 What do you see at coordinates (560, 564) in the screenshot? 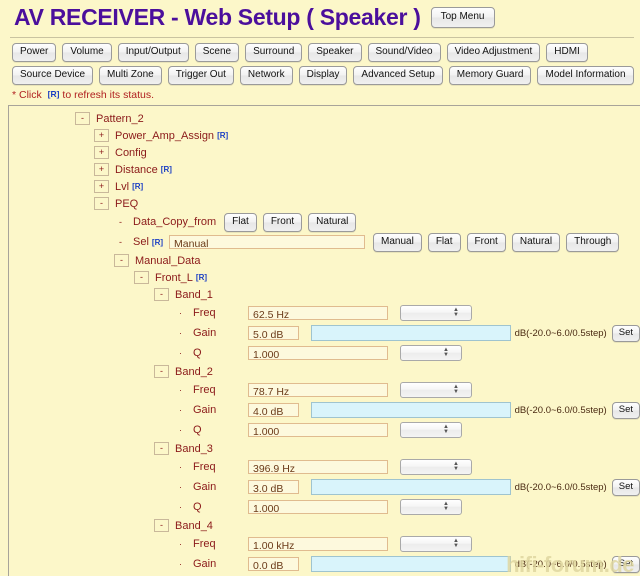
I see `band-4-gain-unit-note: dB(-20.0~6.0/0.5step)` at bounding box center [560, 564].